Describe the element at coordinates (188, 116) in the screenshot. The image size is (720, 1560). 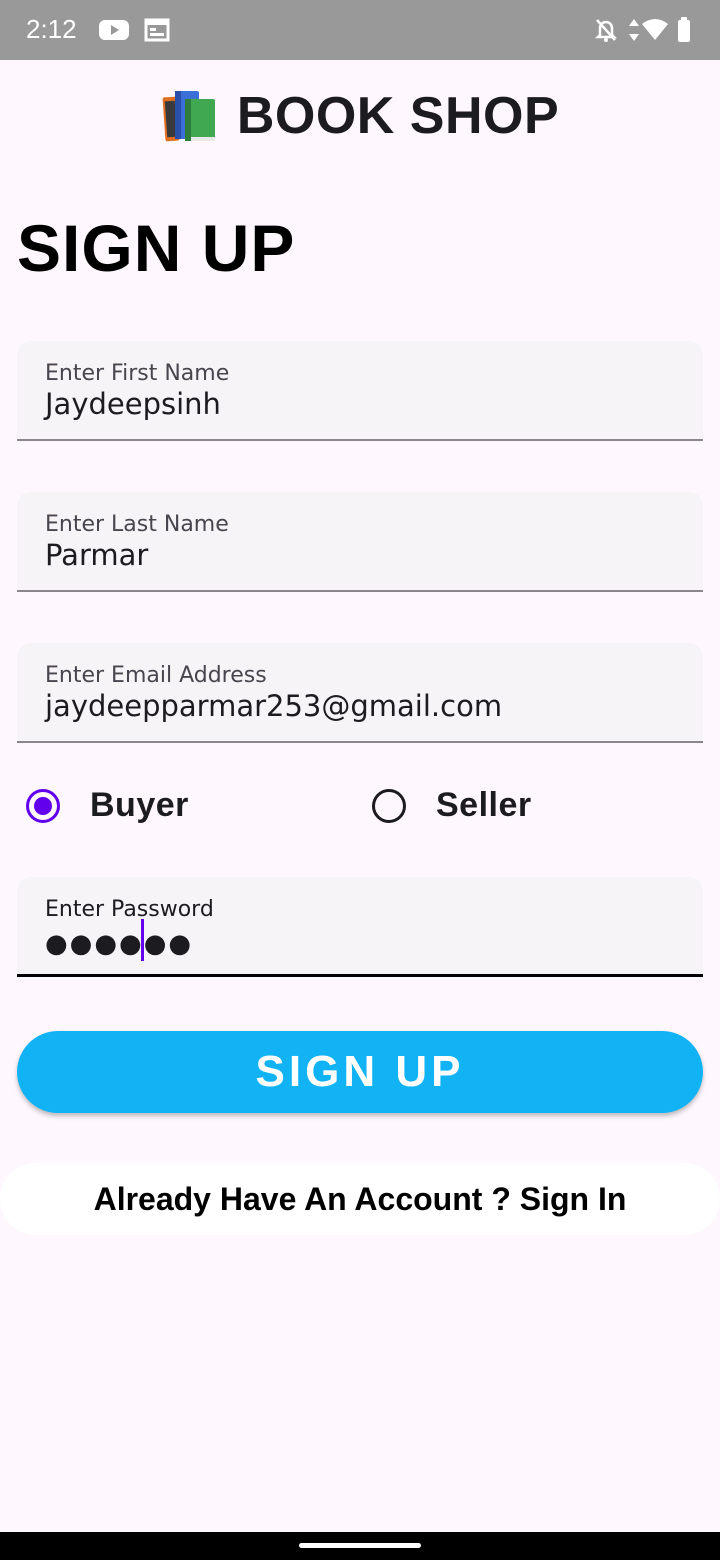
I see `books-icon` at that location.